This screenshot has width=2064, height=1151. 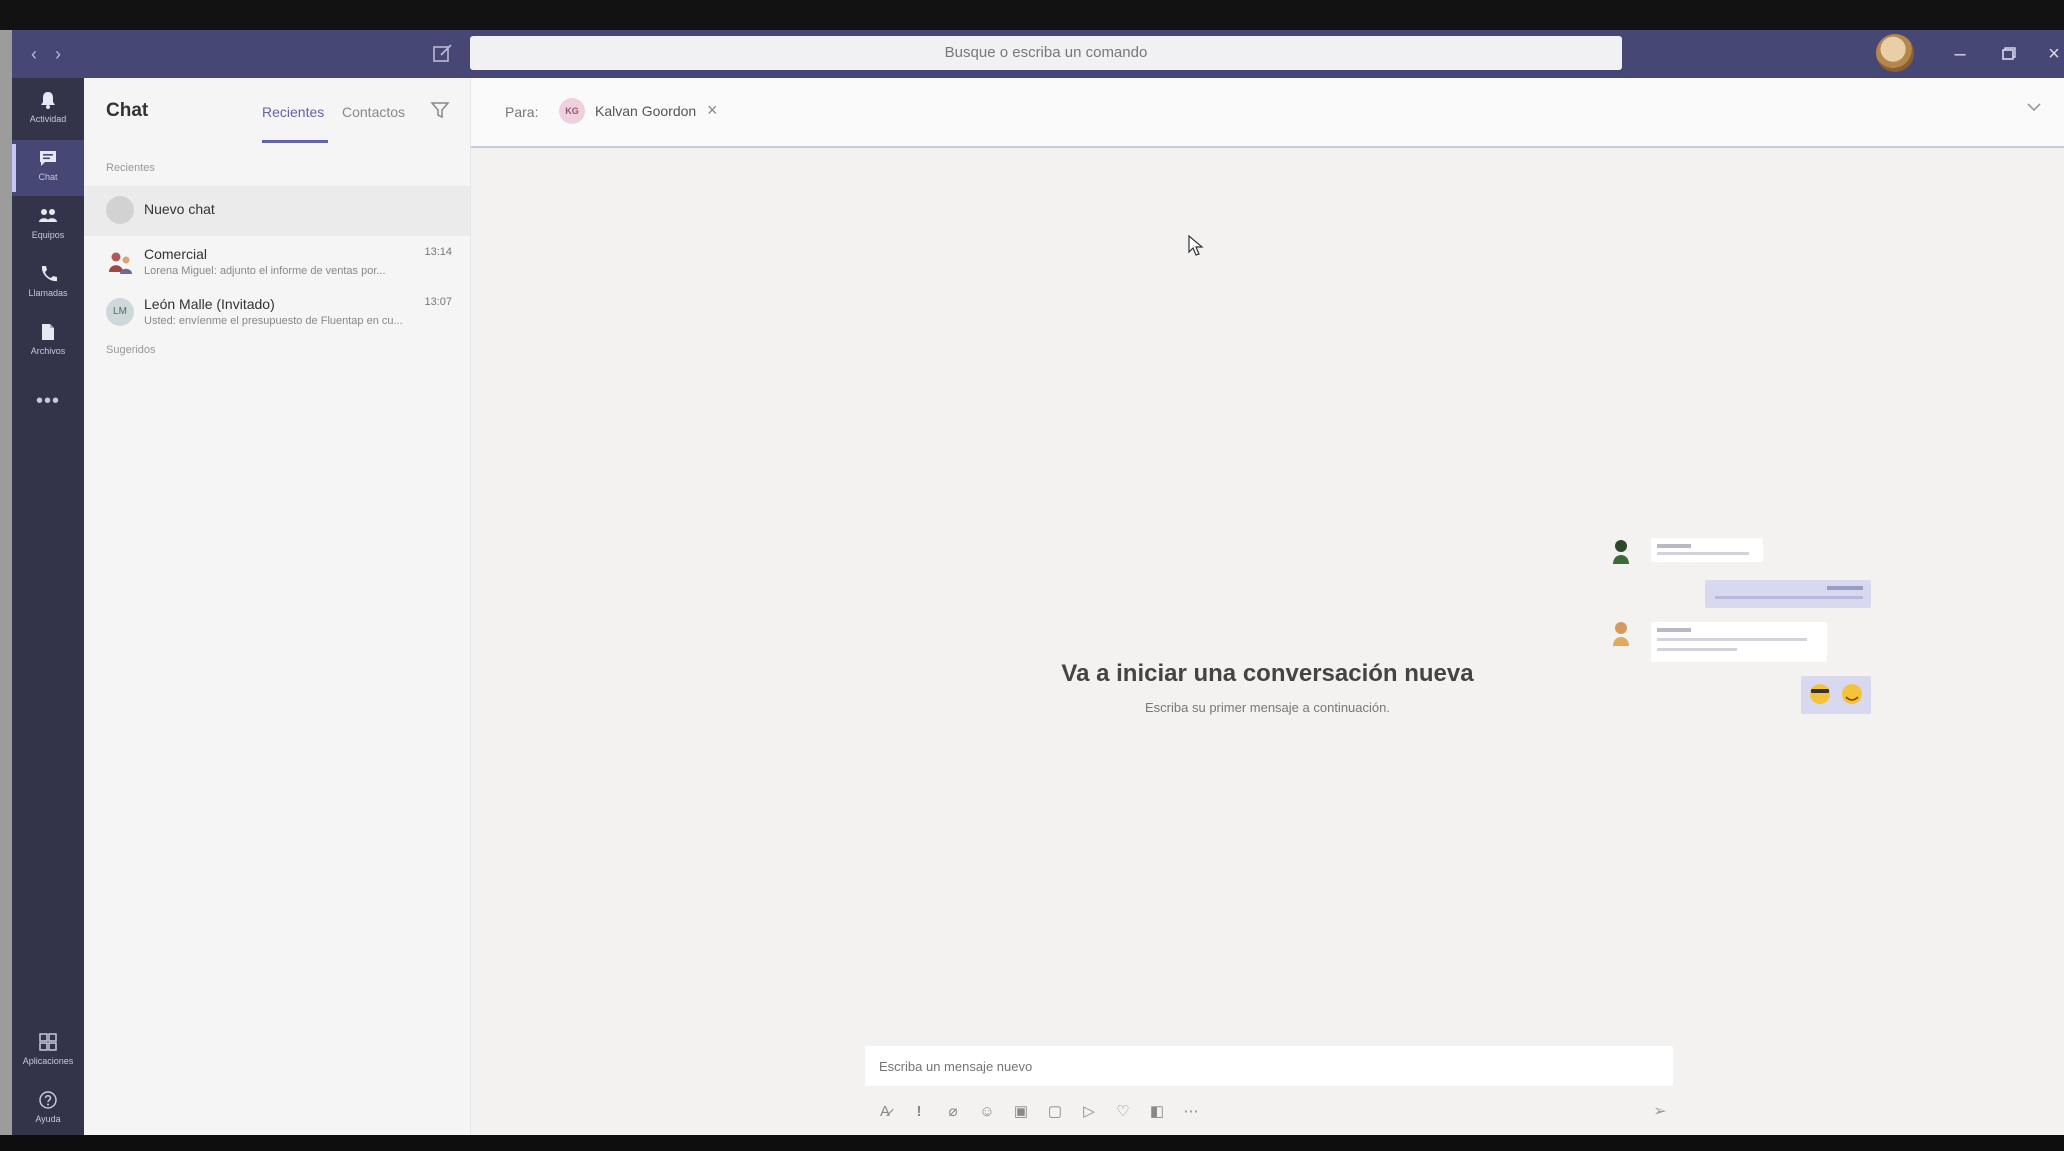 What do you see at coordinates (438, 302) in the screenshot?
I see `chat-time: 13:07` at bounding box center [438, 302].